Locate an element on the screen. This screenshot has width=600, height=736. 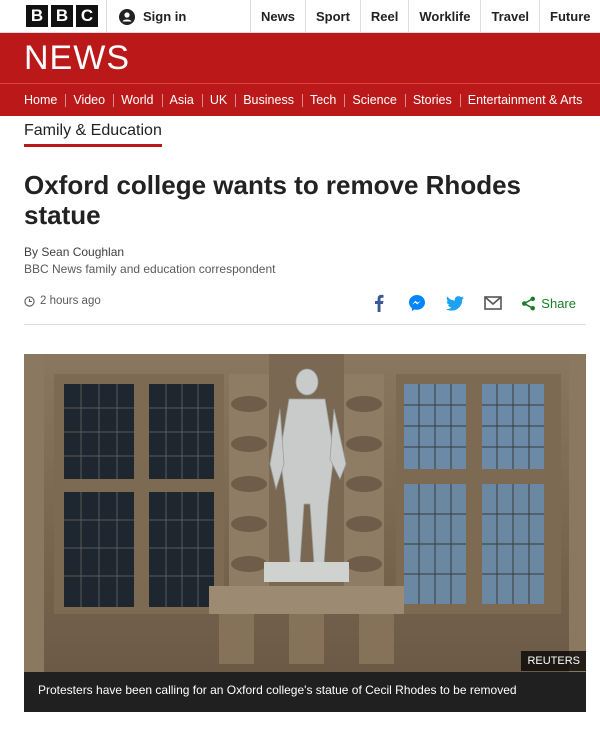
sign-in-label: Sign in is located at coordinates (165, 16).